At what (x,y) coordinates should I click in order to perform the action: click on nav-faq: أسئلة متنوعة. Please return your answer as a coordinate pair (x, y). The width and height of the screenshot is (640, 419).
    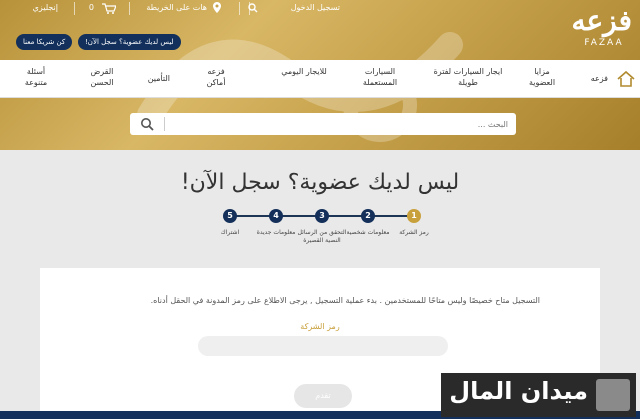
    Looking at the image, I should click on (36, 77).